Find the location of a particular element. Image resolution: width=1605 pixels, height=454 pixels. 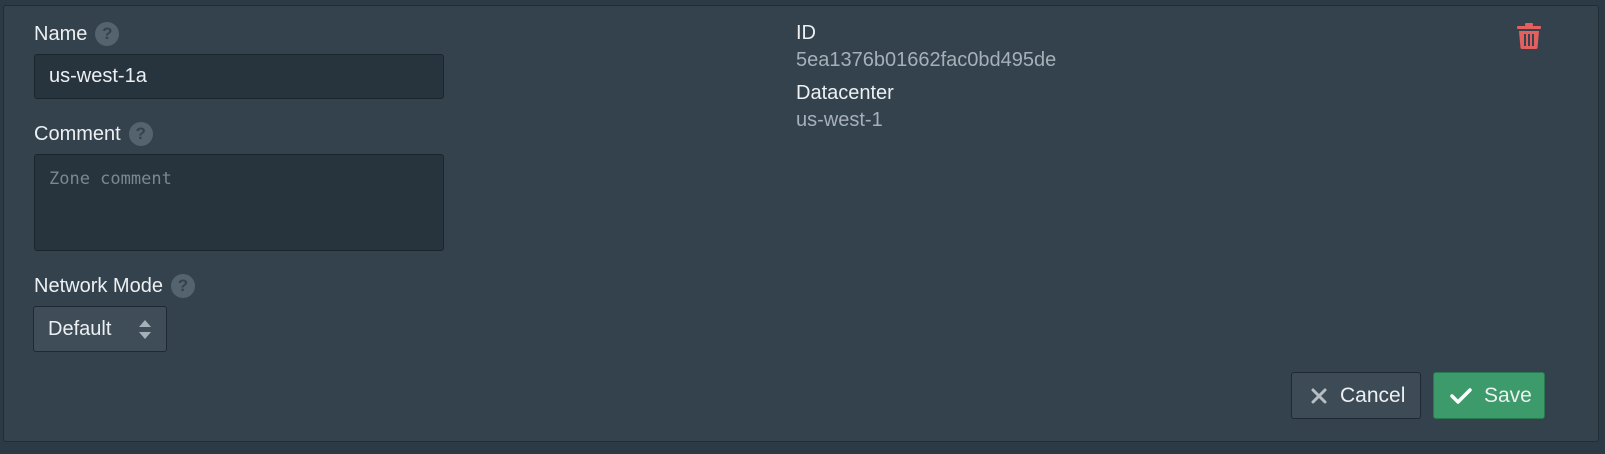

comment-label: Comment is located at coordinates (77, 133).